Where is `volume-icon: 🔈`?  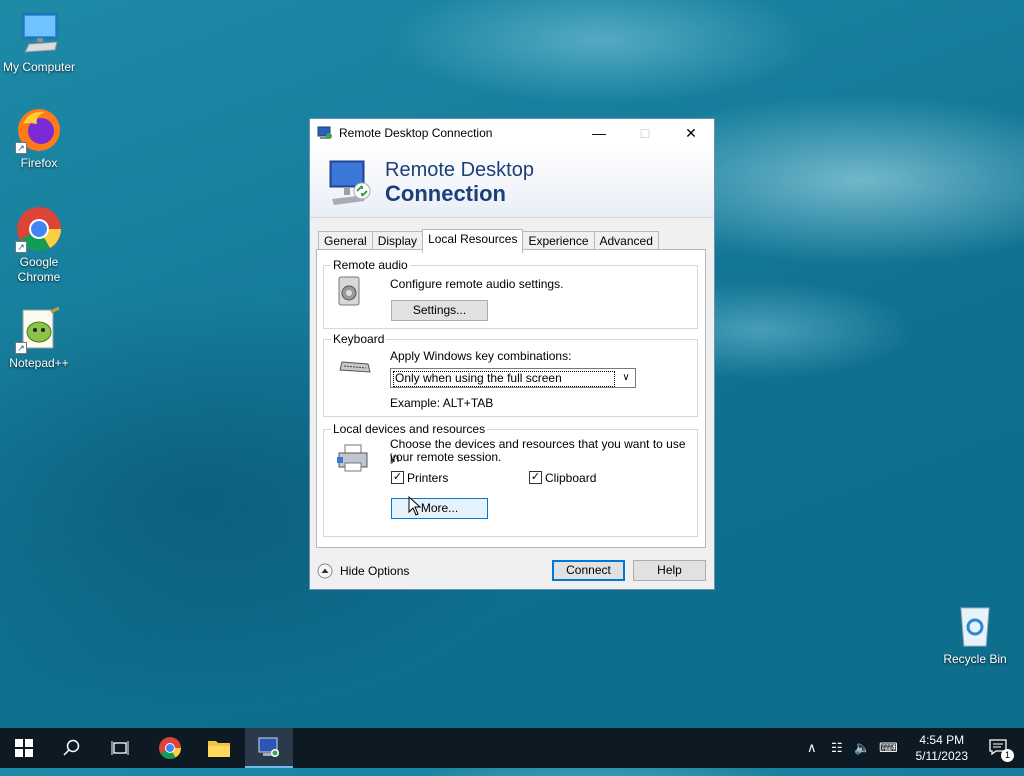 volume-icon: 🔈 is located at coordinates (862, 748).